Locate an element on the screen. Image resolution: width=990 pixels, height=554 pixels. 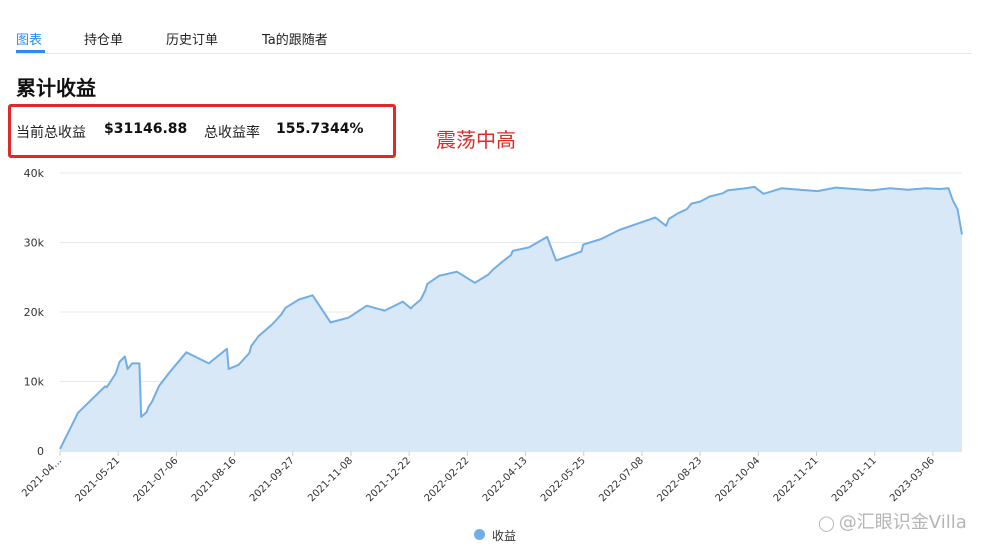
x-tick-label: 2022-10-04 is located at coordinates (738, 479).